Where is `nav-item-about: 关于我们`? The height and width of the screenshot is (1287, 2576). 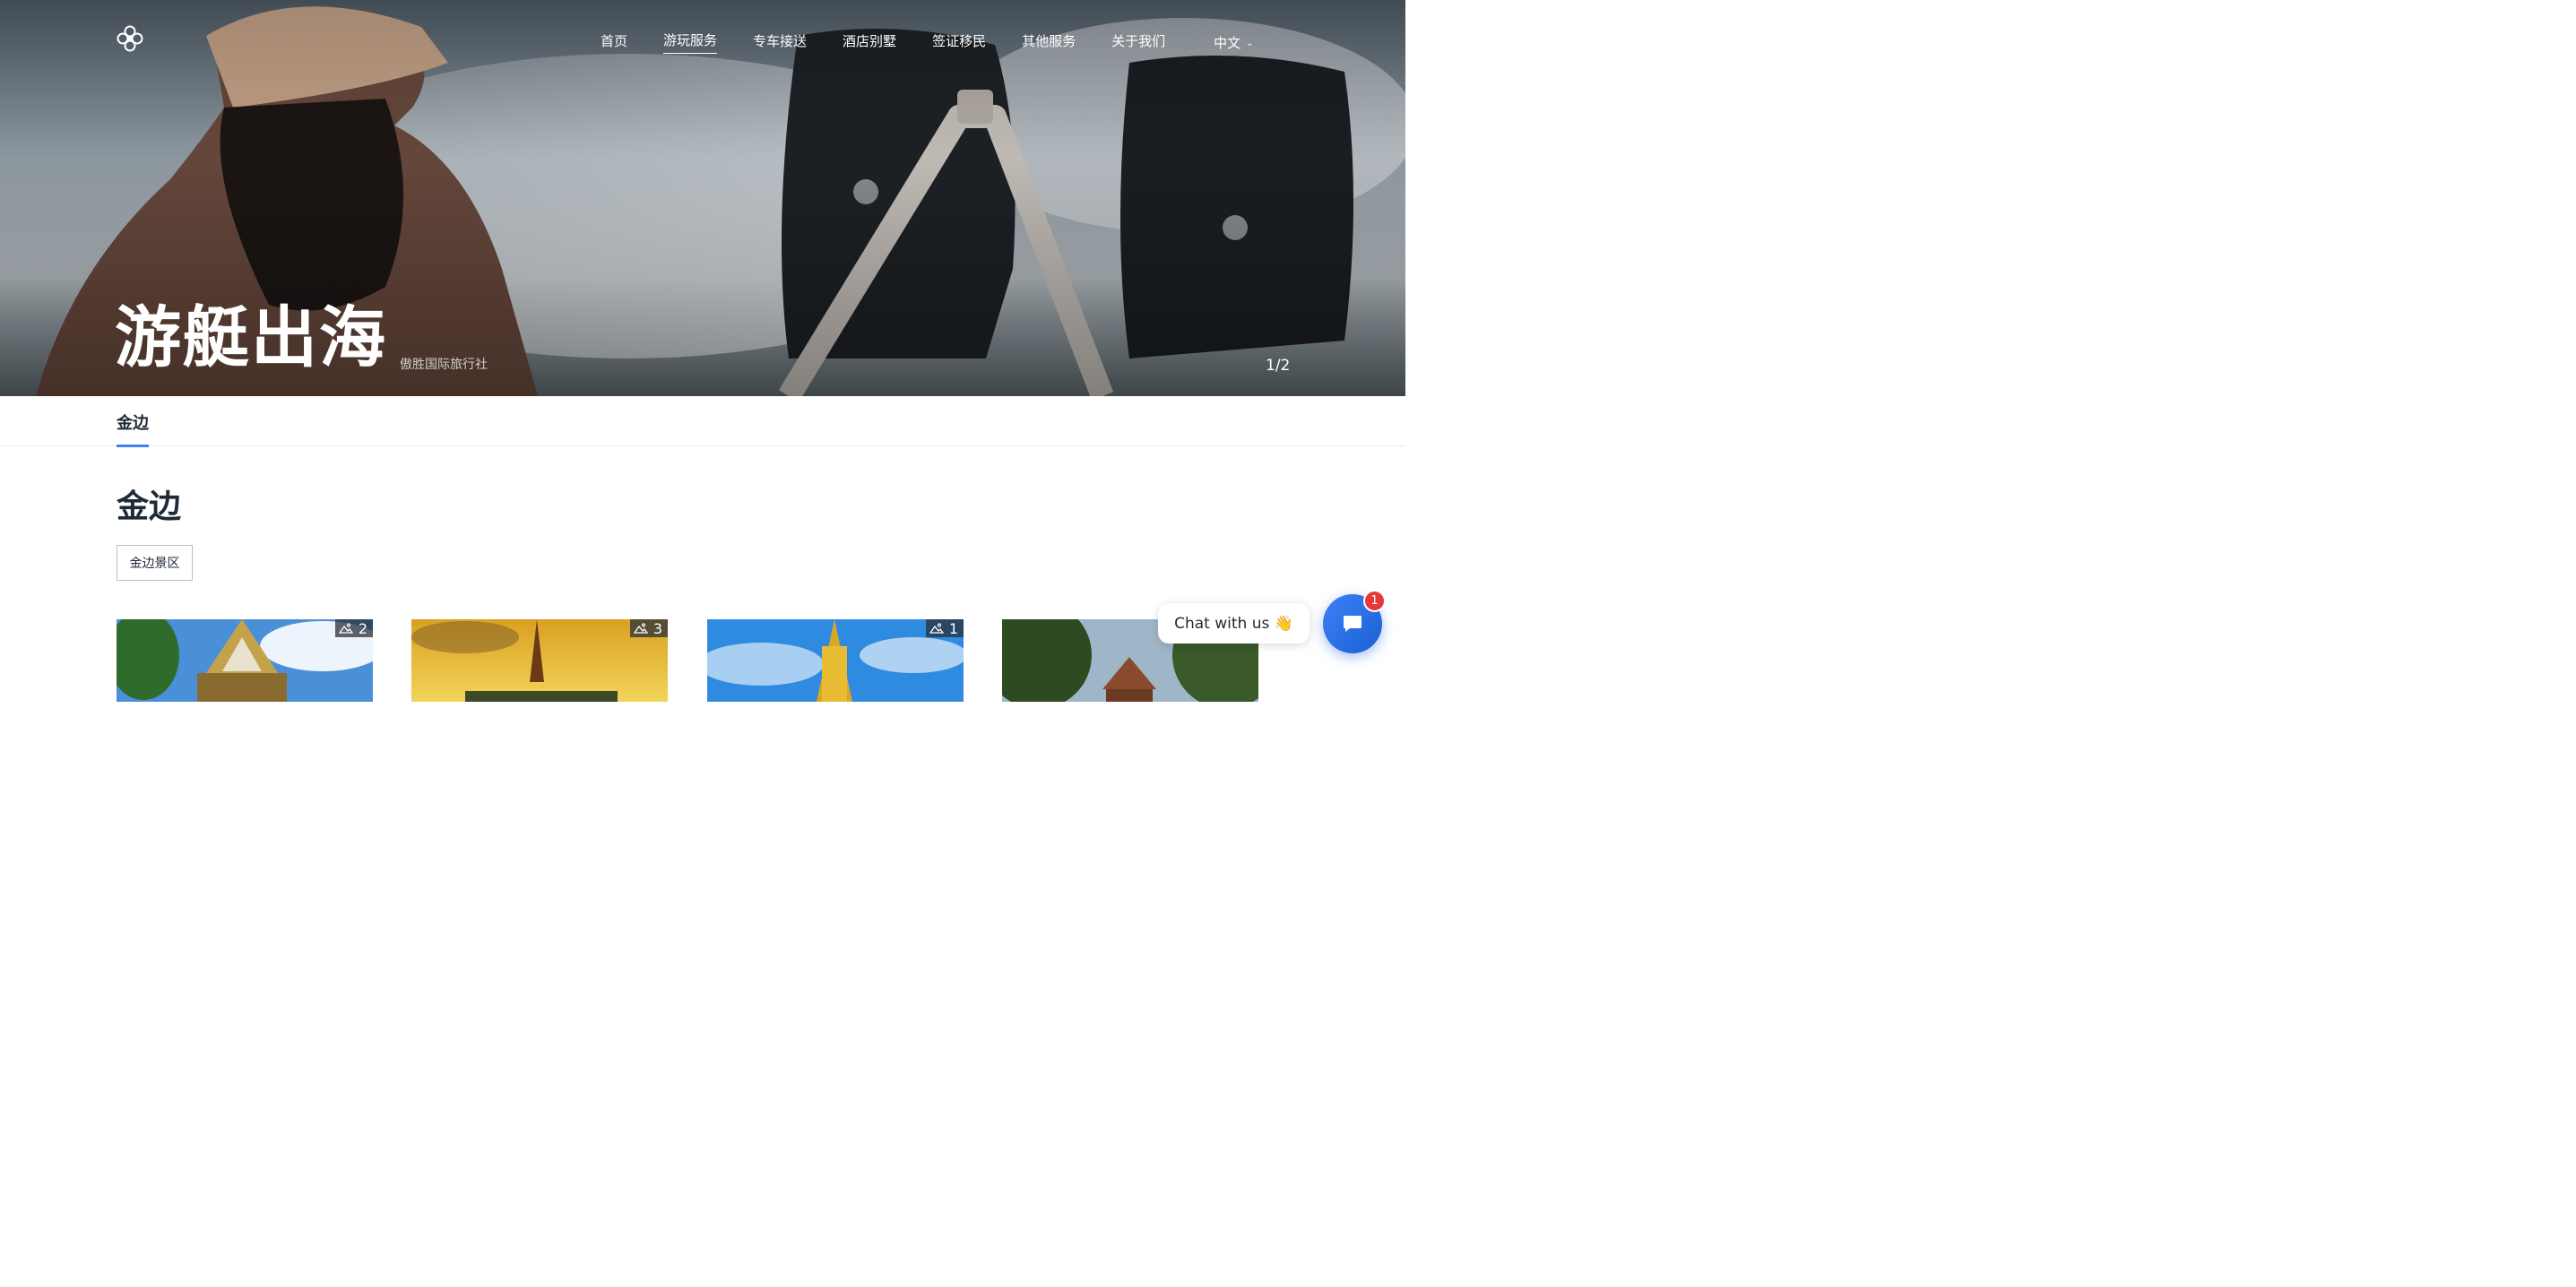
nav-item-about: 关于我们 is located at coordinates (1138, 42).